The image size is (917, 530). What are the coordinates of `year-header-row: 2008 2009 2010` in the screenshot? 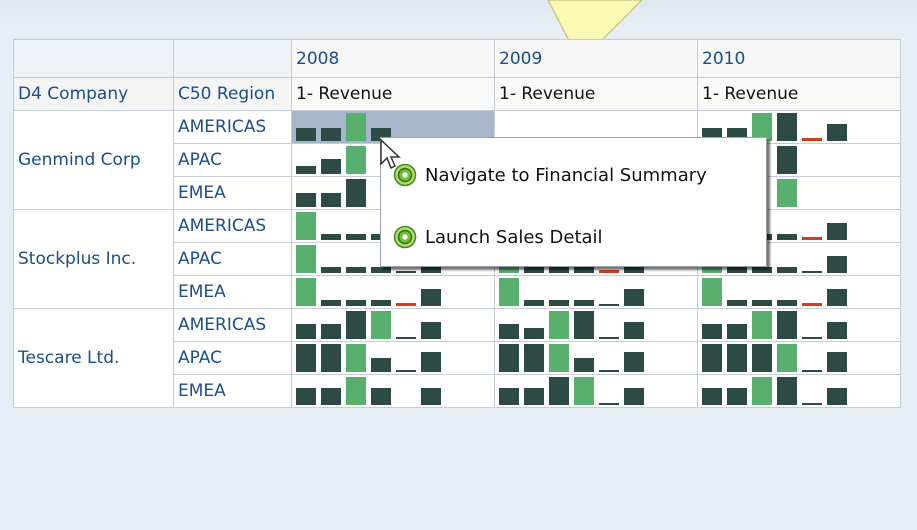 It's located at (457, 58).